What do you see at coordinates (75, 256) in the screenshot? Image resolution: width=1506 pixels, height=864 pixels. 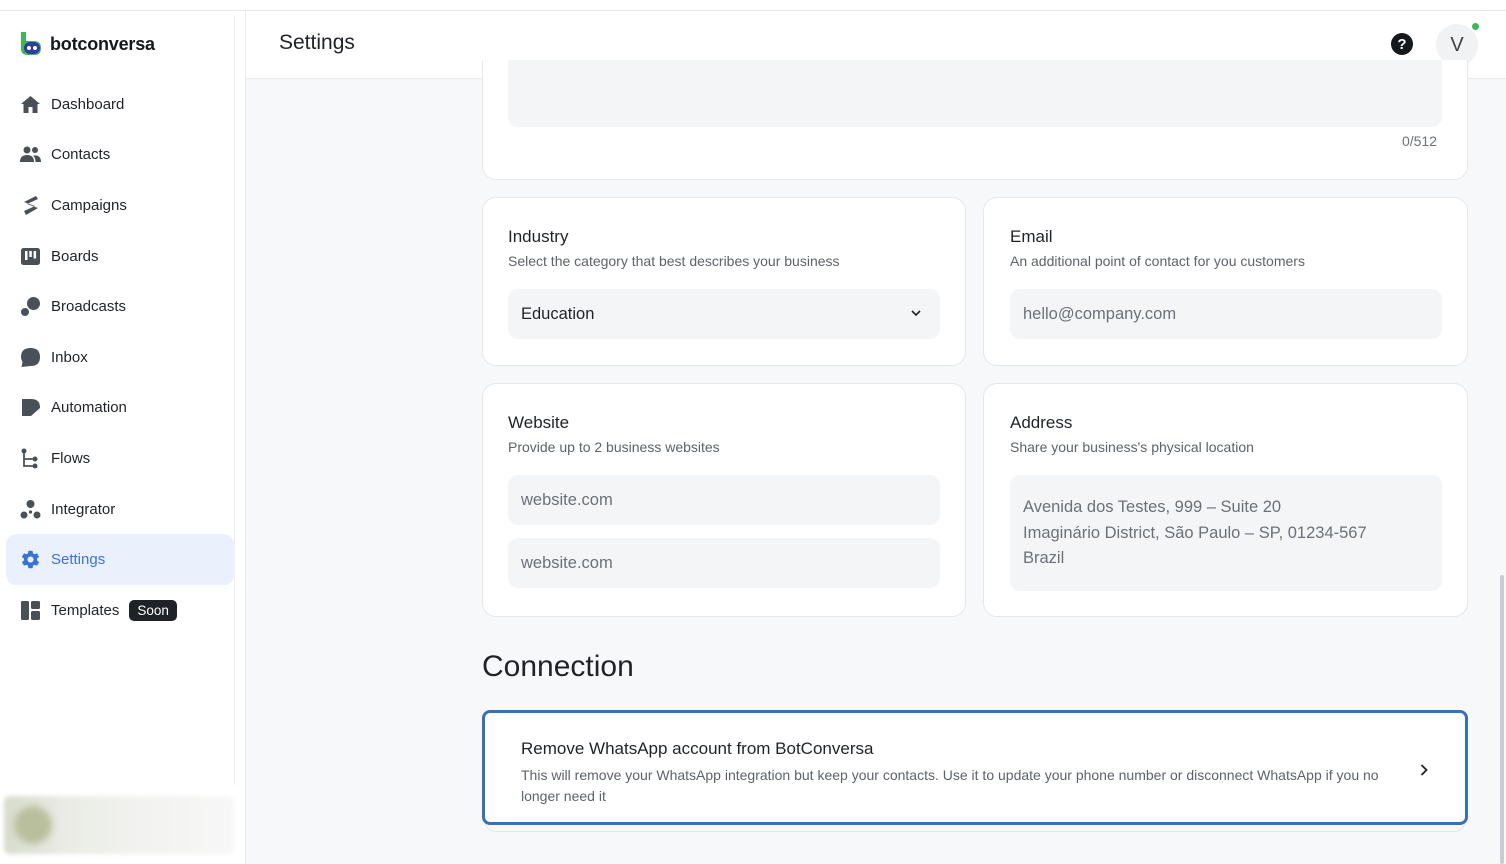 I see `sidebar-item-label: Boards` at bounding box center [75, 256].